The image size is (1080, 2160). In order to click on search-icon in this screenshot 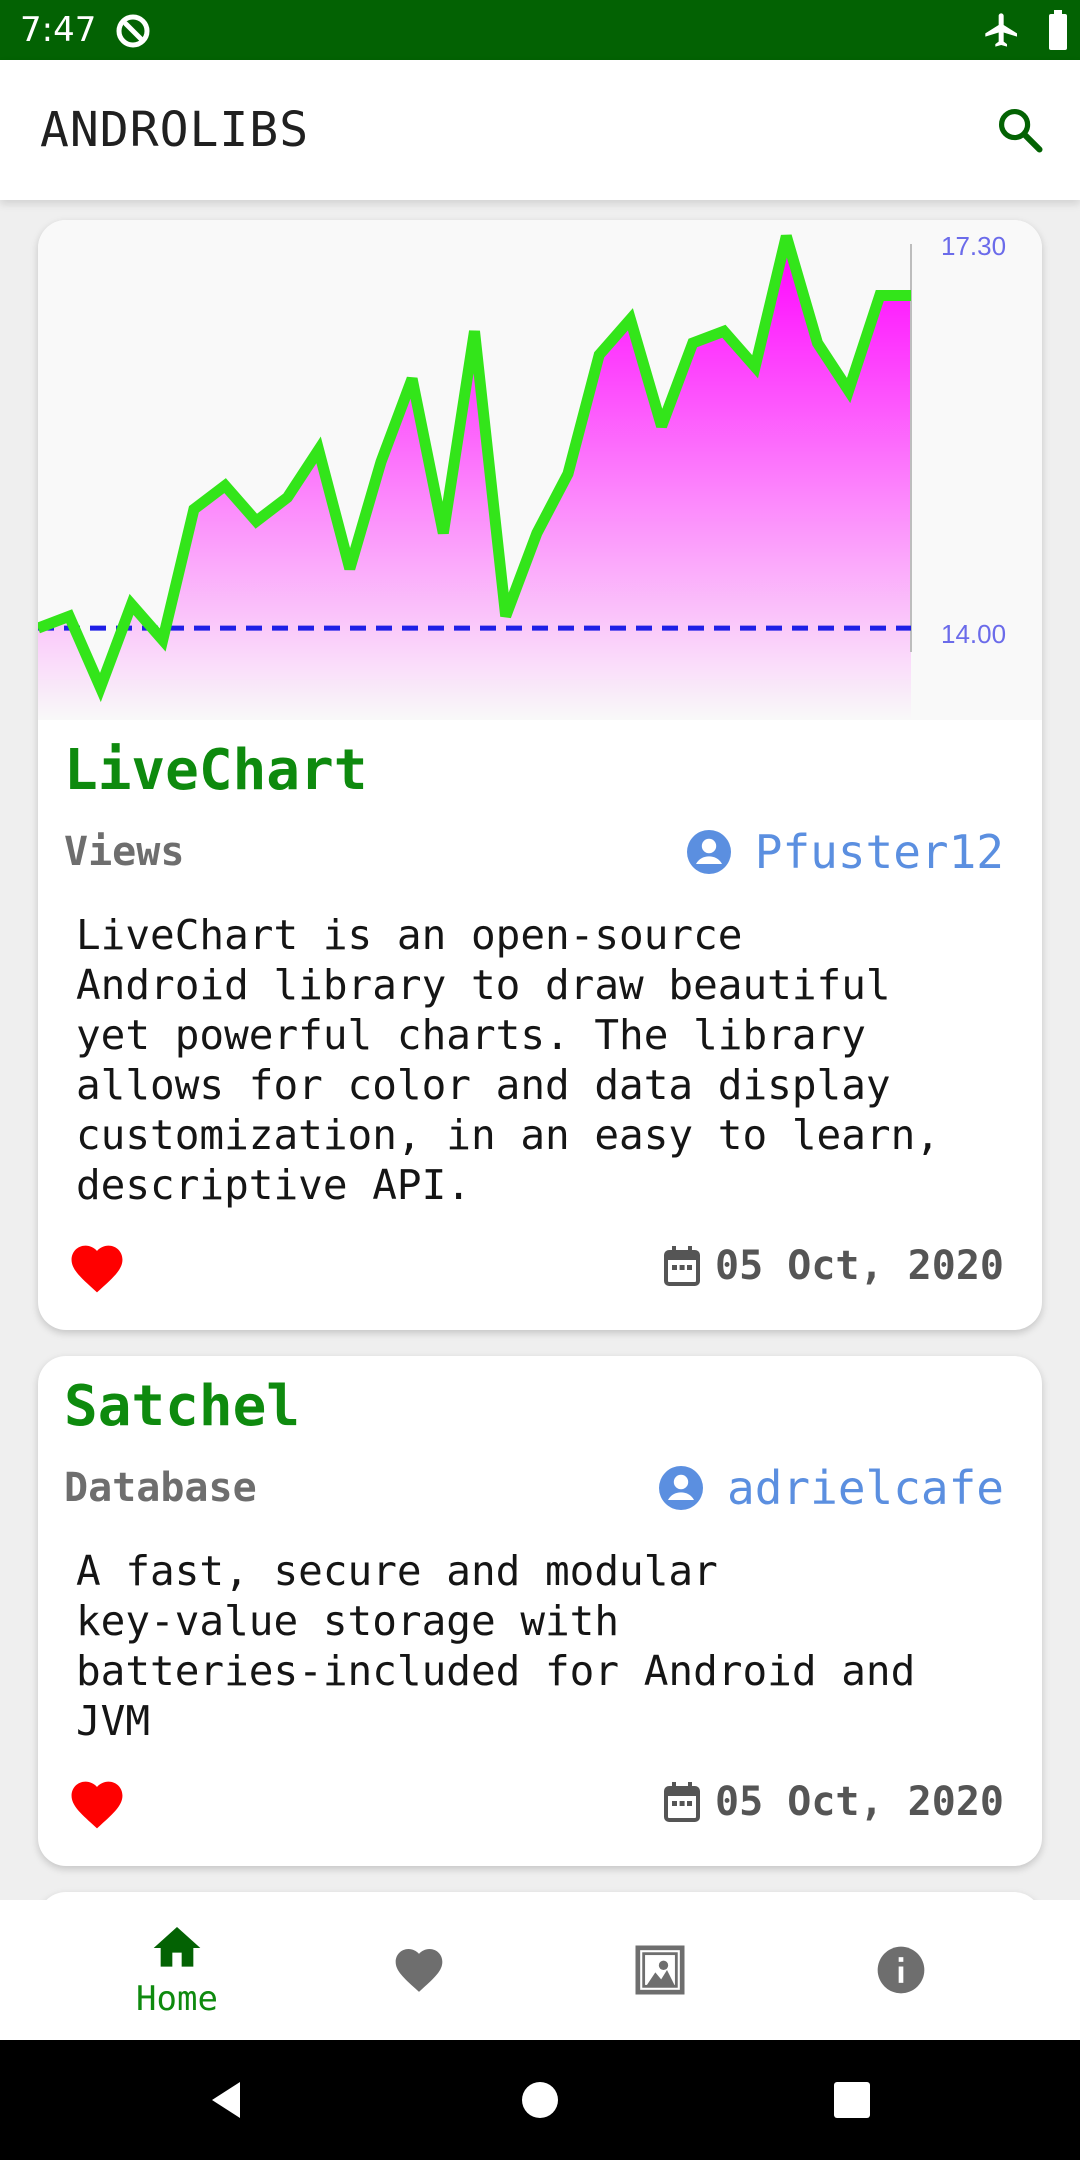, I will do `click(1020, 130)`.